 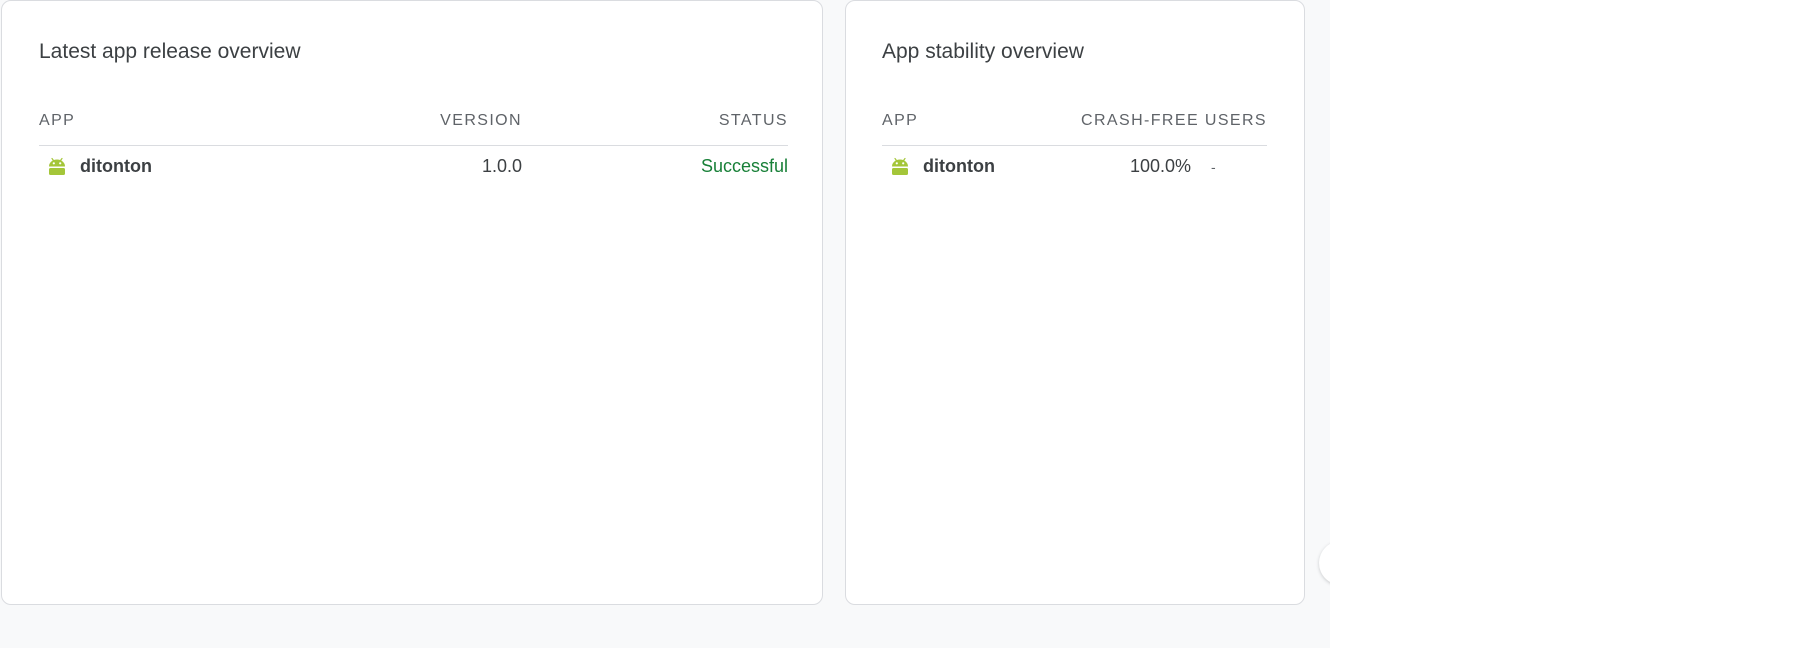 I want to click on release-app-cell: ditonton, so click(x=99, y=166).